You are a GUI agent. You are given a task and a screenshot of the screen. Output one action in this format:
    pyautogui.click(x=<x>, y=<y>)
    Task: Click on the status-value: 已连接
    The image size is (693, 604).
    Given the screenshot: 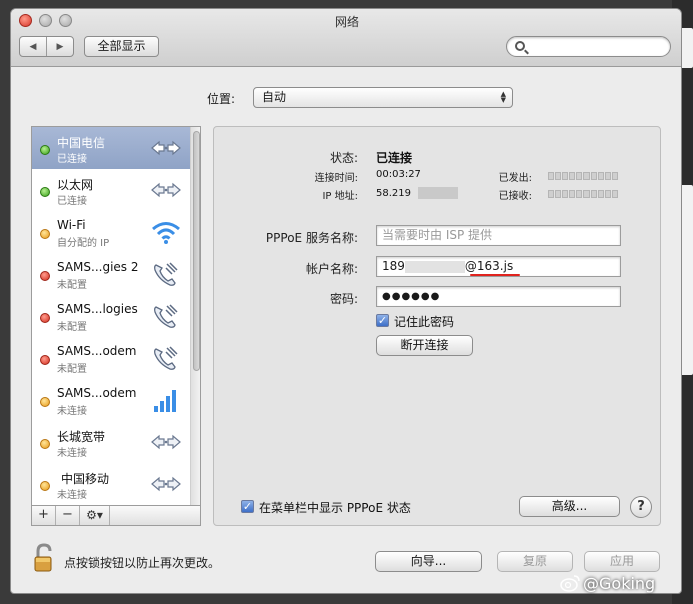 What is the action you would take?
    pyautogui.click(x=394, y=158)
    